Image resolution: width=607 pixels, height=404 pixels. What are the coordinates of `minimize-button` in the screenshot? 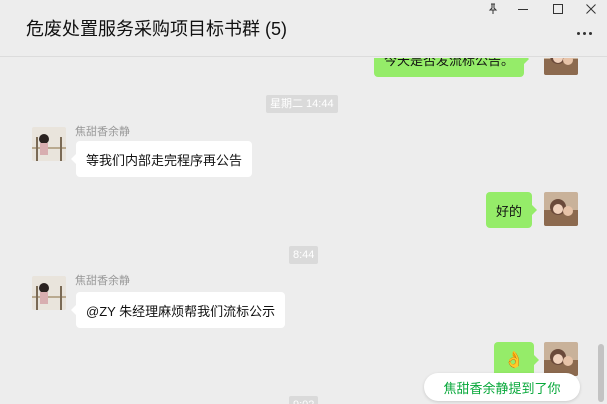 It's located at (523, 9).